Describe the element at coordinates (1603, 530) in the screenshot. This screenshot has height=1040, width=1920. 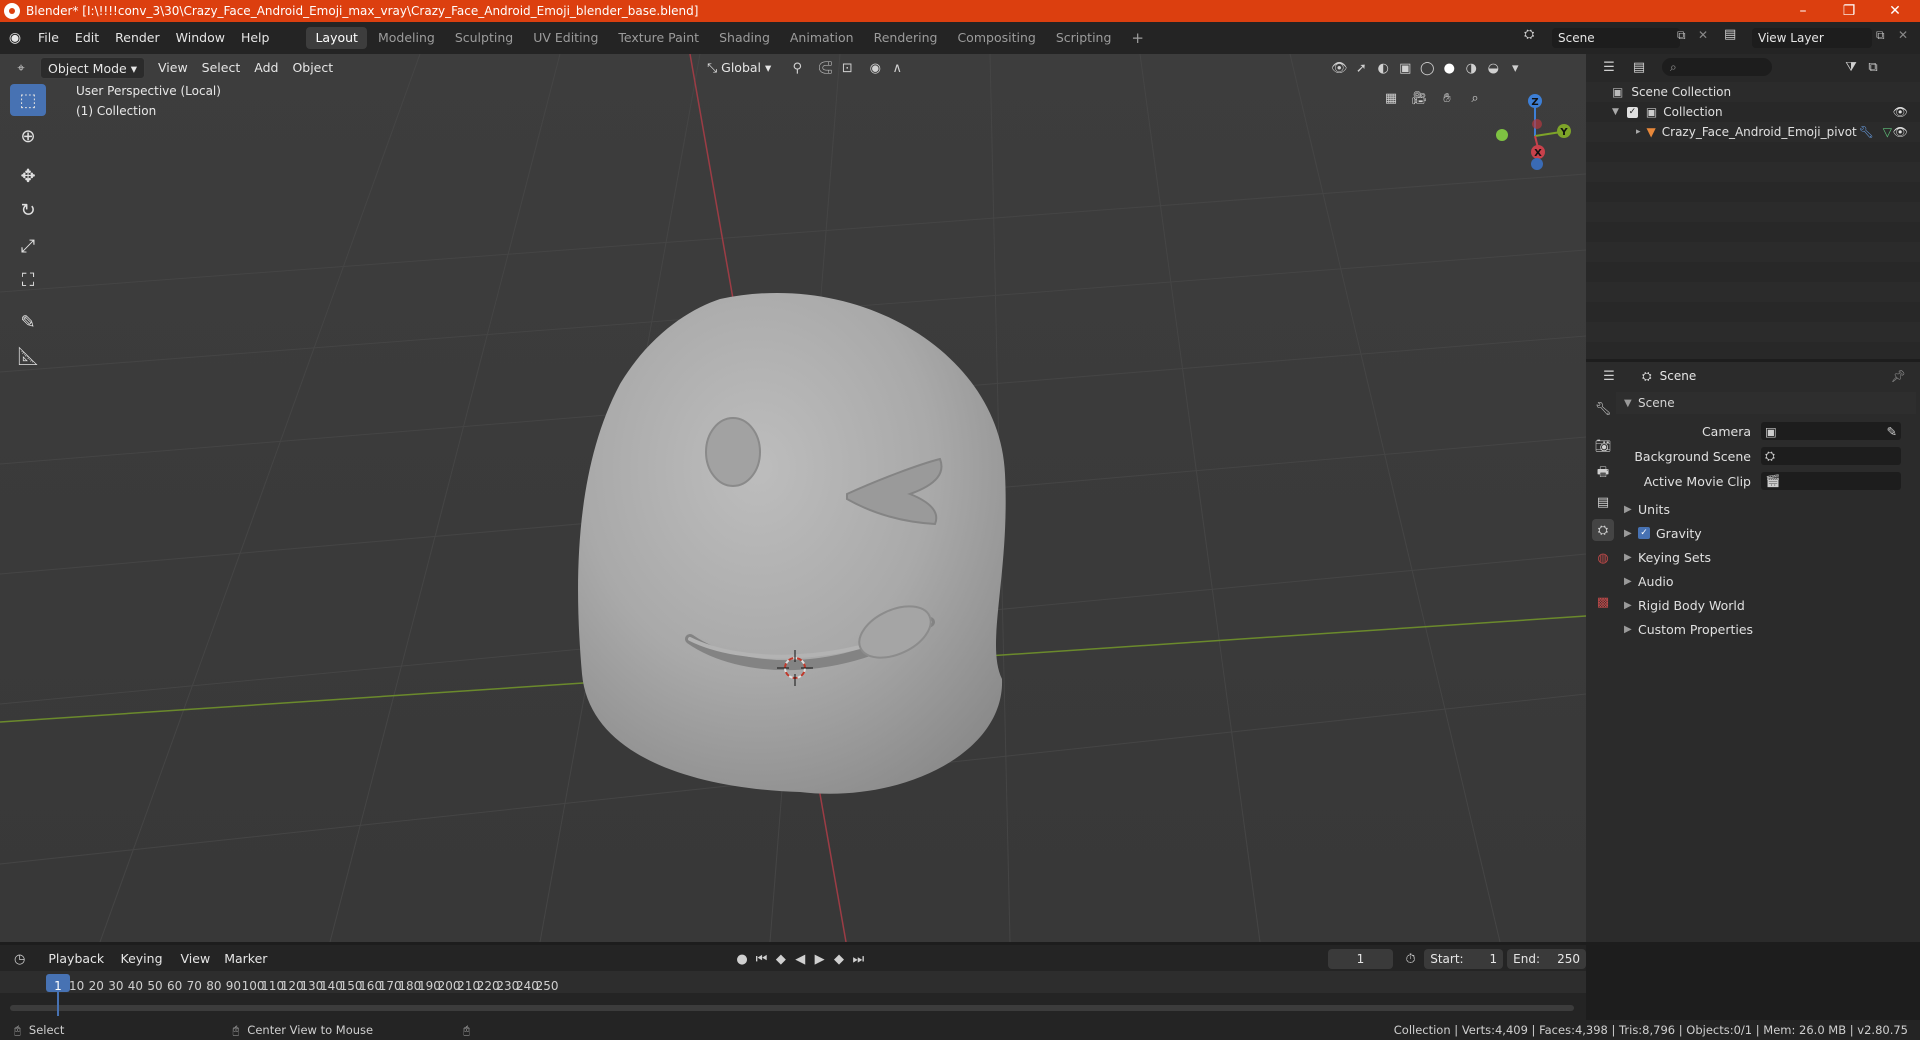
I see `scene-tab-icon: ⛭` at that location.